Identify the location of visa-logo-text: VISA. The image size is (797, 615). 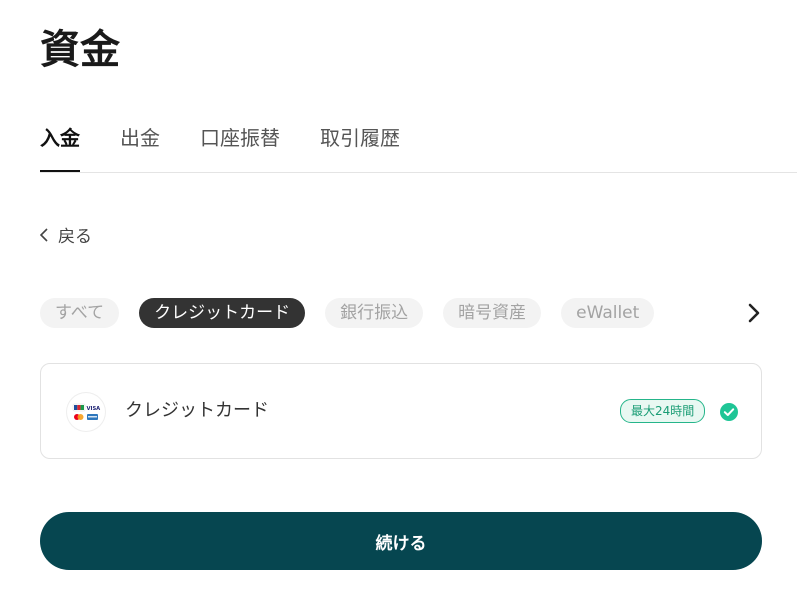
(94, 409).